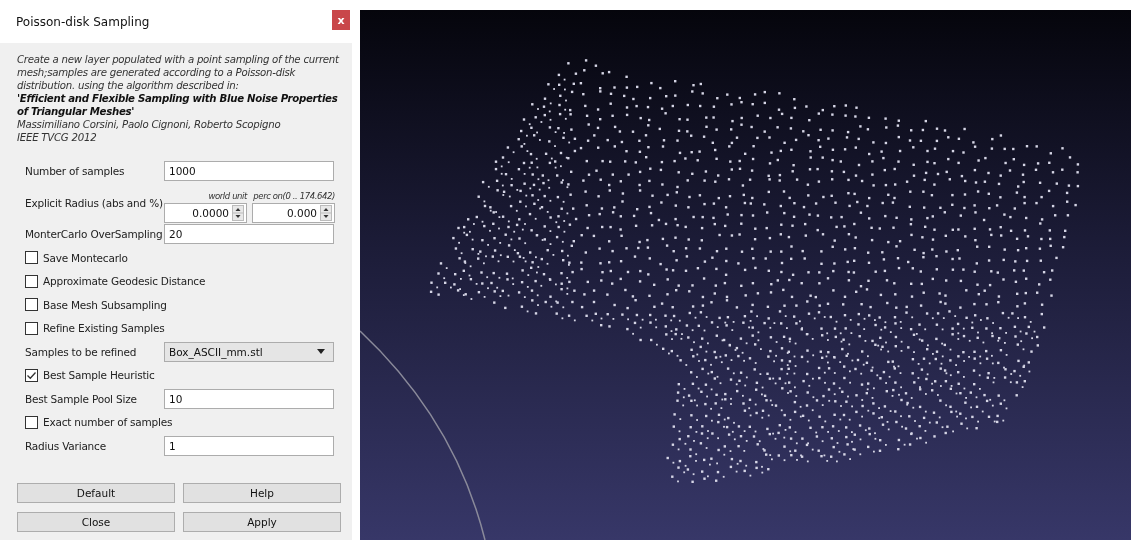 The image size is (1131, 540). What do you see at coordinates (81, 351) in the screenshot?
I see `field-label: Samples to be refined` at bounding box center [81, 351].